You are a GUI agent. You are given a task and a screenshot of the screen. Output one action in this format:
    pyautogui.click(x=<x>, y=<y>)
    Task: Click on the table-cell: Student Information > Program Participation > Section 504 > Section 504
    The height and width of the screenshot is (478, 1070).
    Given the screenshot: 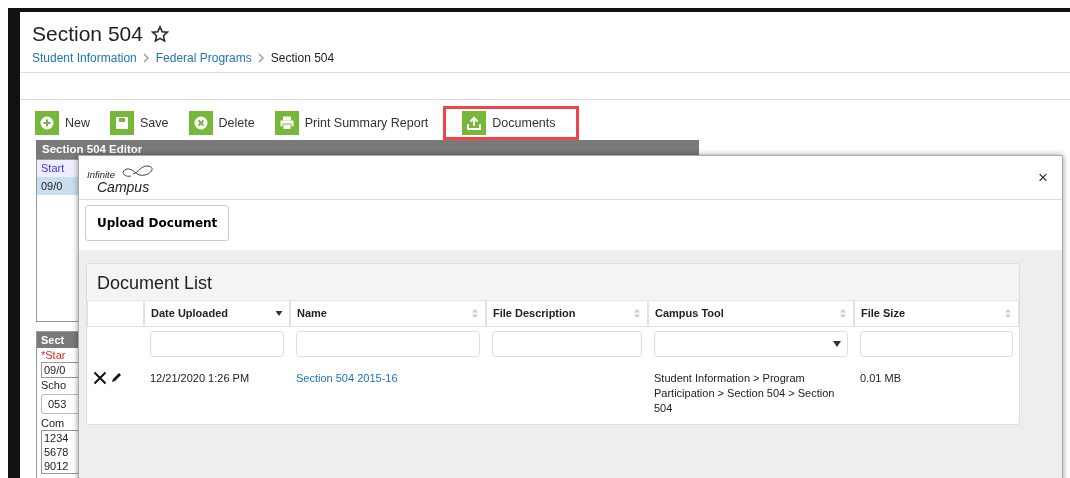 What is the action you would take?
    pyautogui.click(x=744, y=392)
    